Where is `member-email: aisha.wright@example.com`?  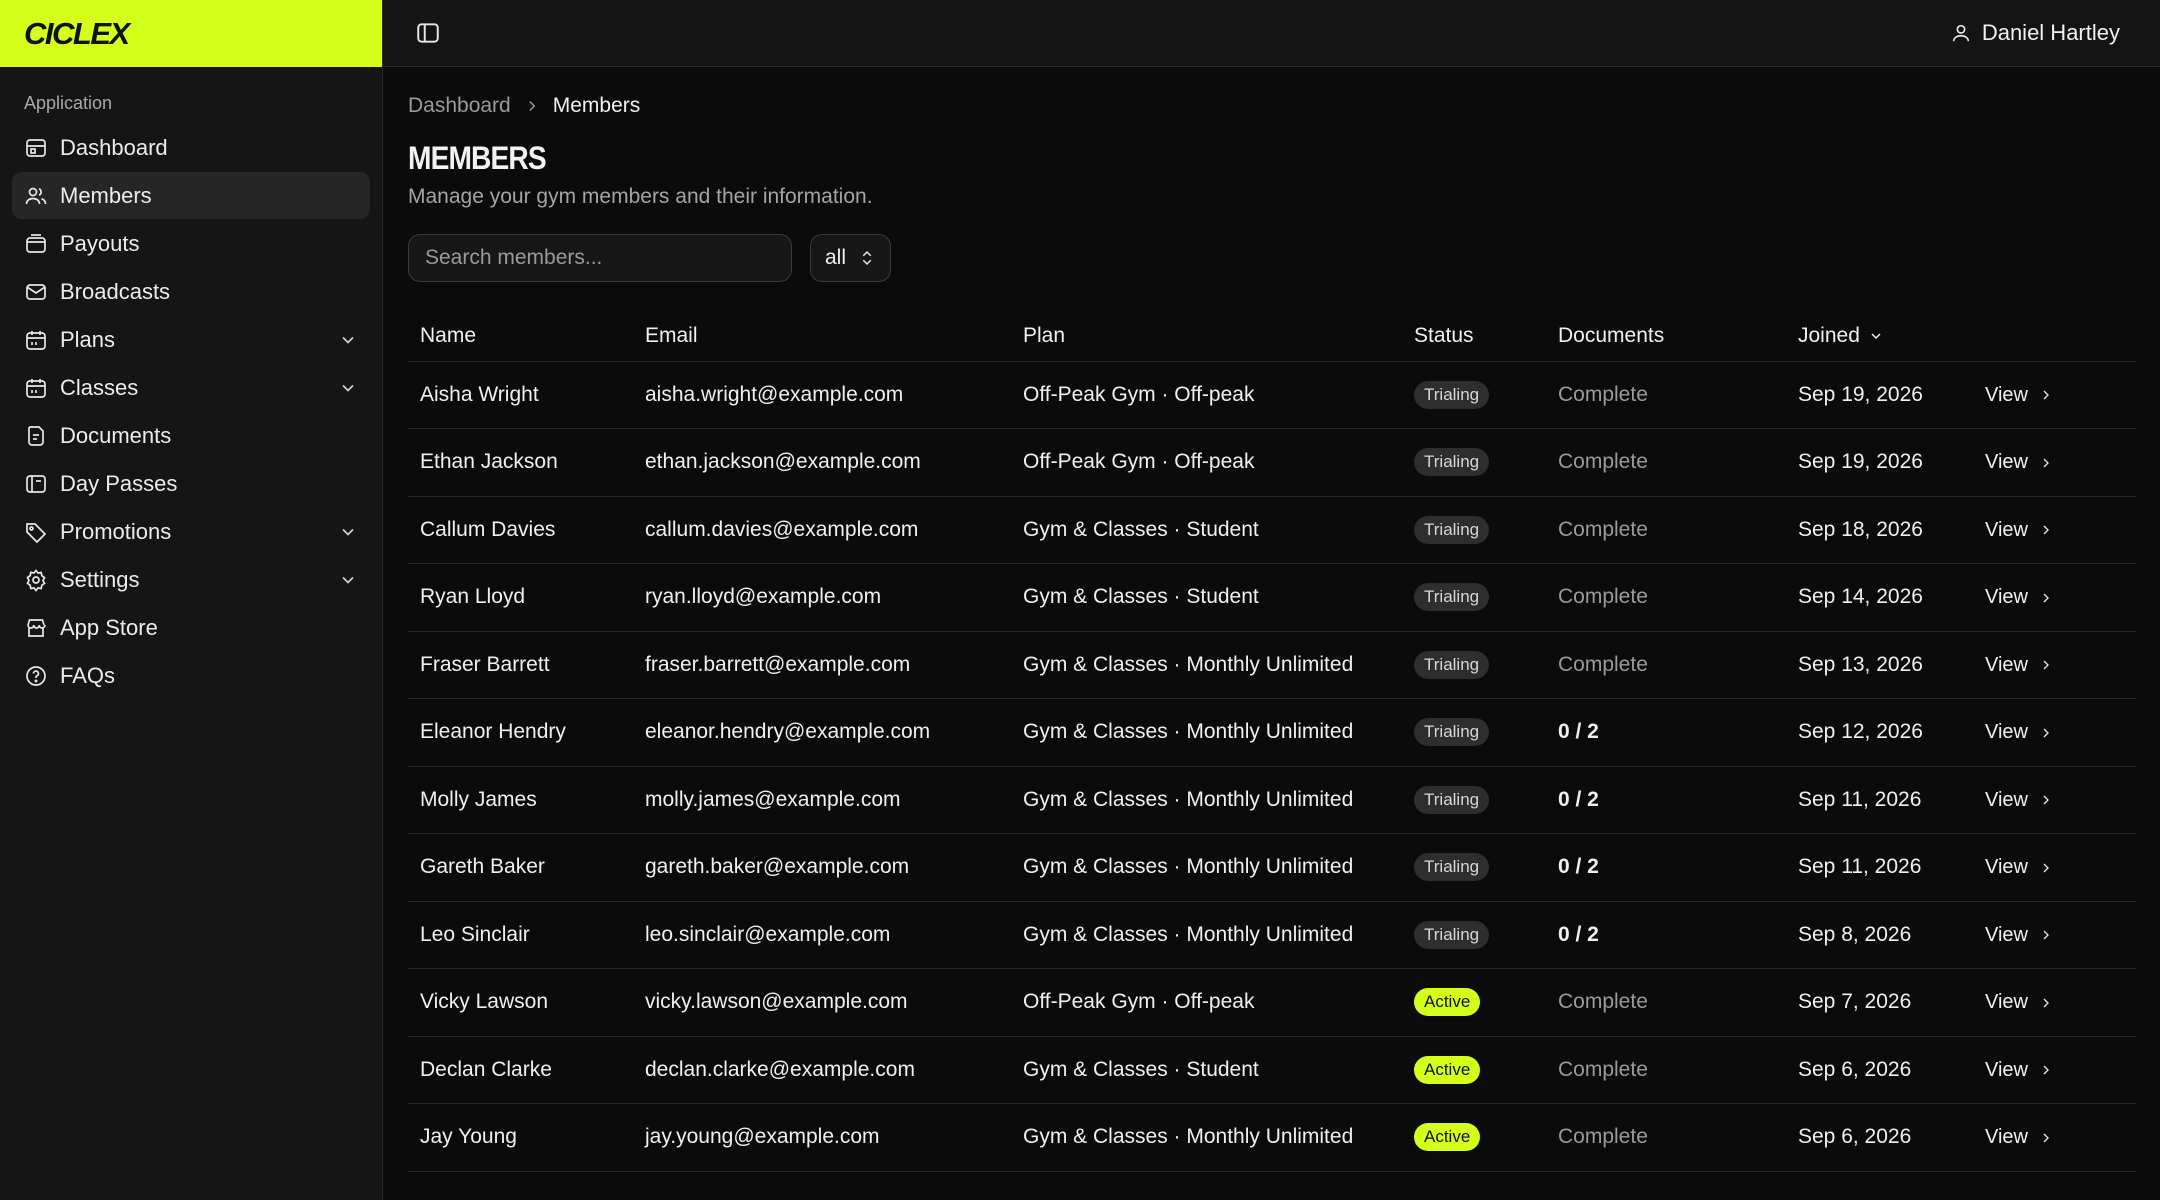 member-email: aisha.wright@example.com is located at coordinates (822, 395).